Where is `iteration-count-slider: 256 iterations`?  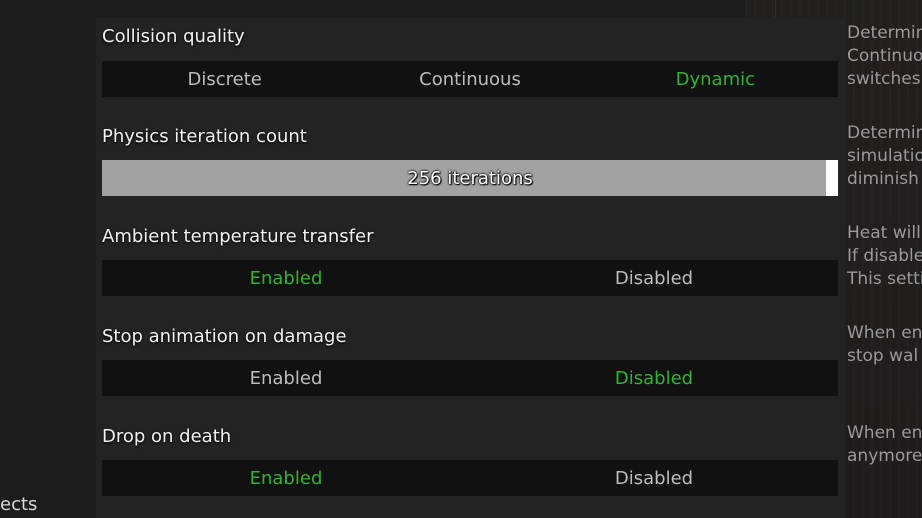 iteration-count-slider: 256 iterations is located at coordinates (470, 178).